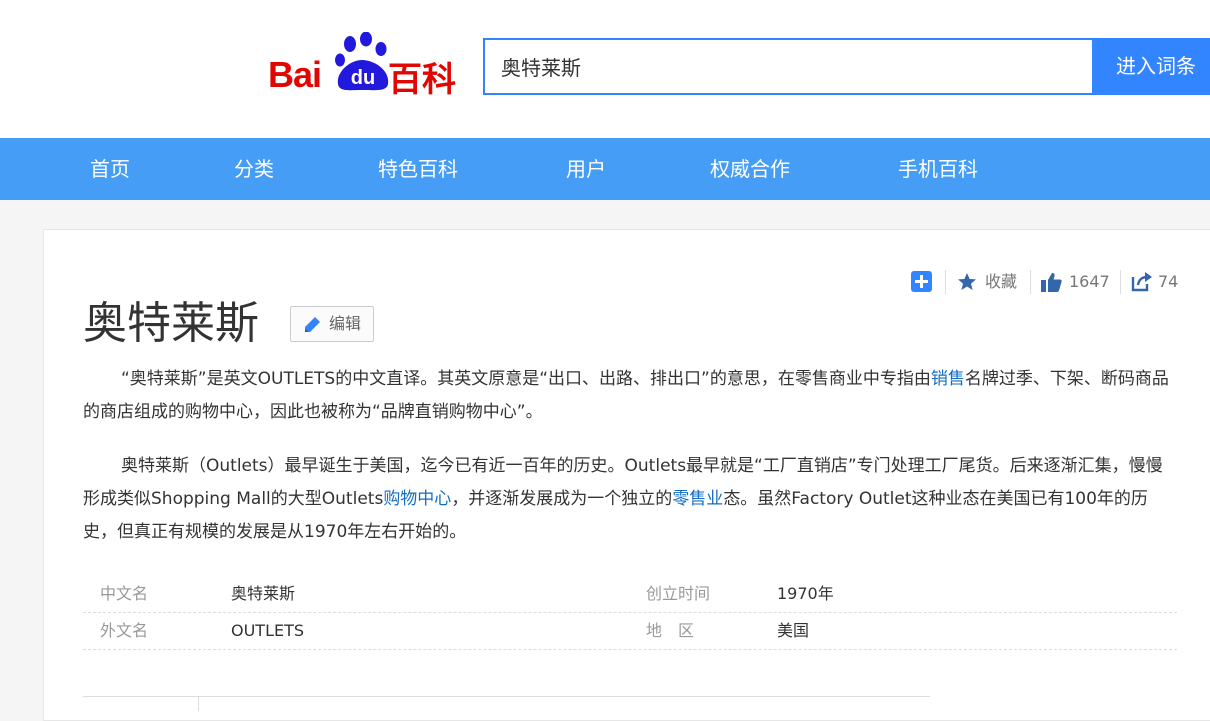 The image size is (1210, 721). Describe the element at coordinates (921, 281) in the screenshot. I see `add-icon` at that location.